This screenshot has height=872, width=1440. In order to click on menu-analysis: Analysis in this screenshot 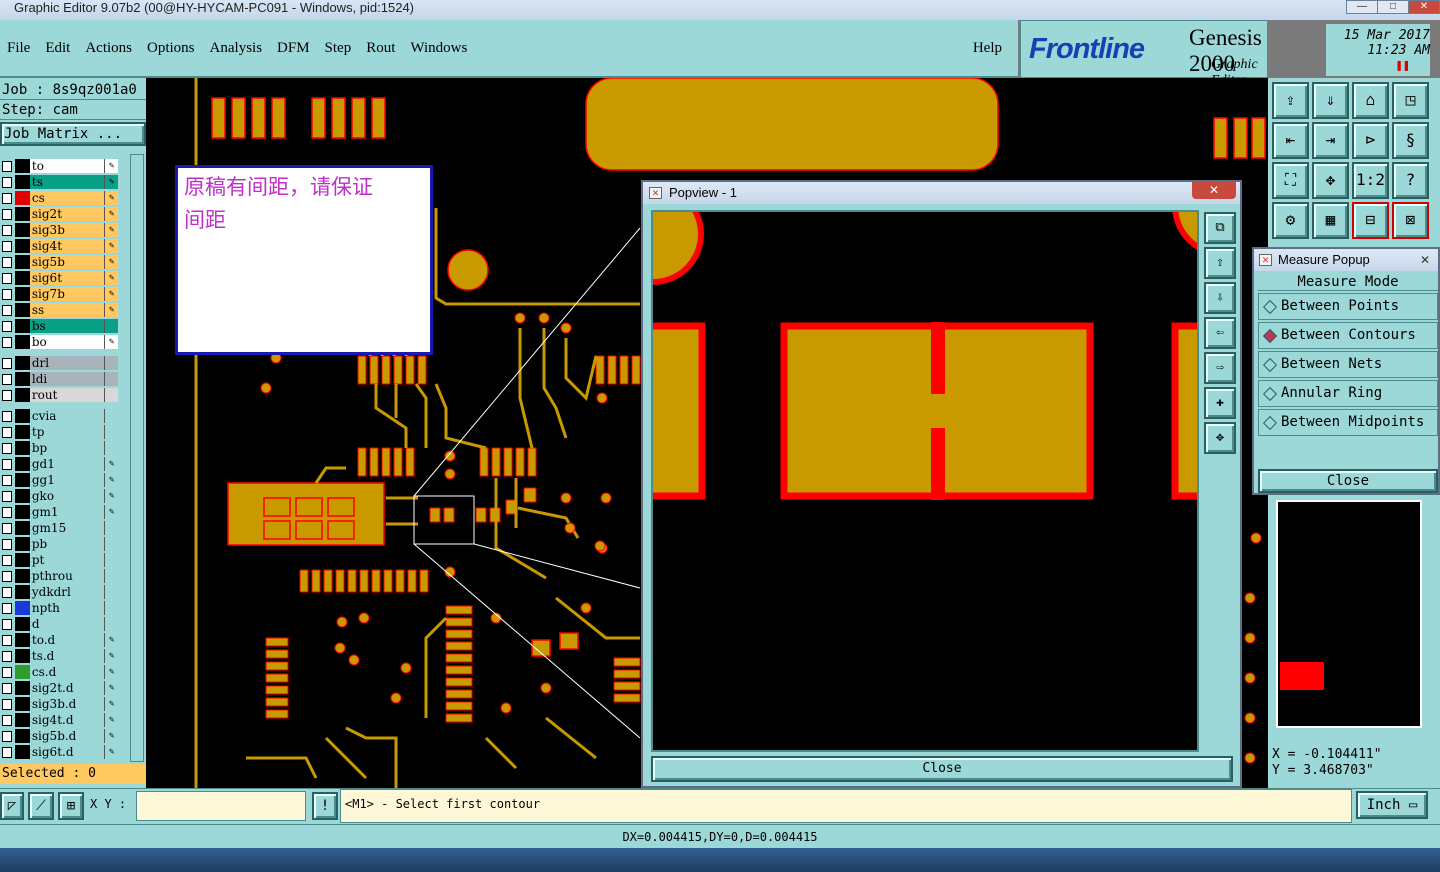, I will do `click(236, 48)`.